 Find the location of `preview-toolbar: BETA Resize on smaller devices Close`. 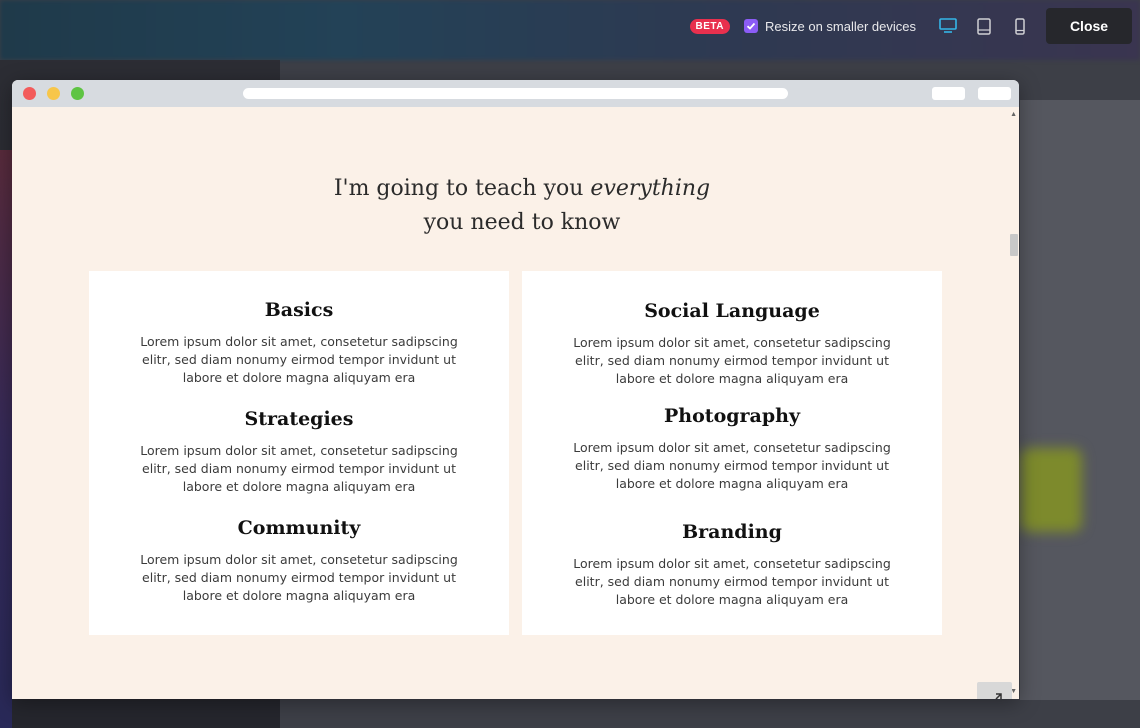

preview-toolbar: BETA Resize on smaller devices Close is located at coordinates (910, 26).